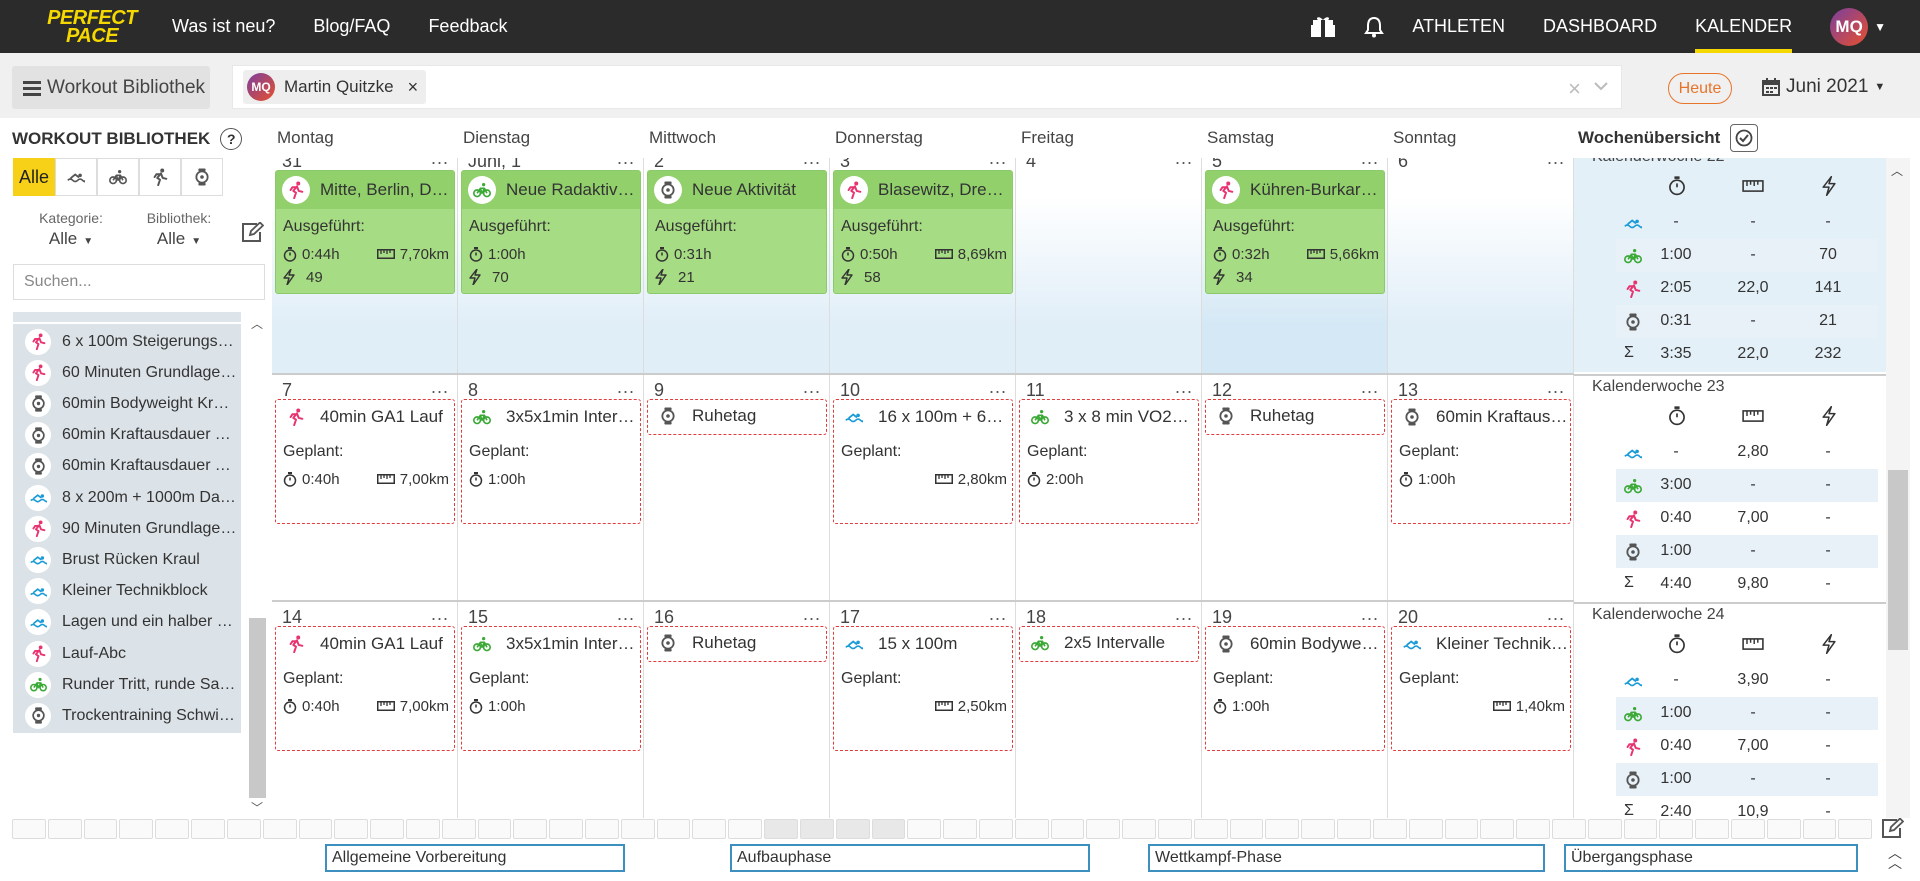  I want to click on chevron-down-icon: ﹀, so click(257, 807).